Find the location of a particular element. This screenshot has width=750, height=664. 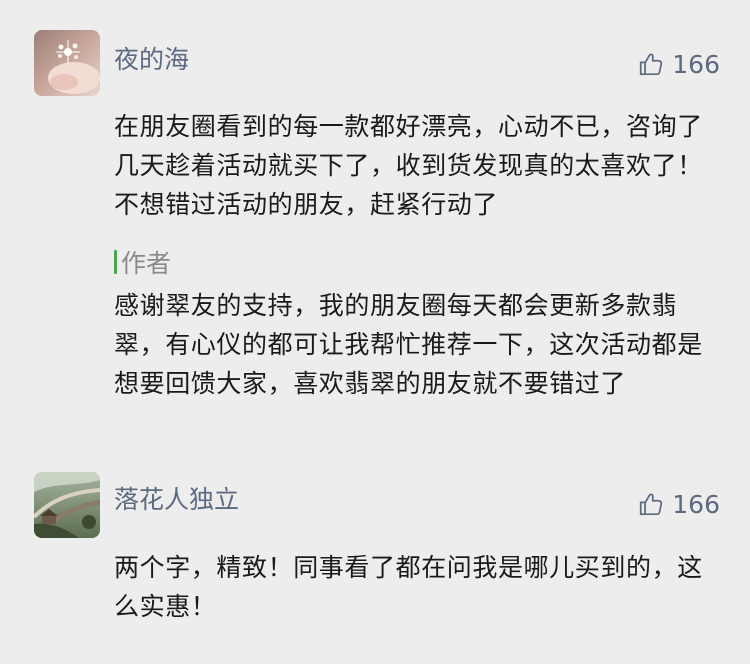

comment-text: 两个字，精致！同事看了都在问我是哪儿买到的，这么实惠！ is located at coordinates (408, 587).